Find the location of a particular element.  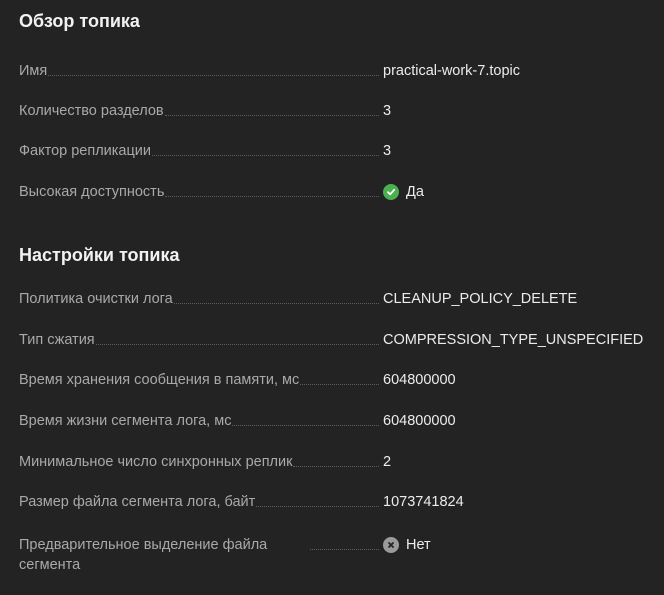

field-ha-text: Да is located at coordinates (415, 192).